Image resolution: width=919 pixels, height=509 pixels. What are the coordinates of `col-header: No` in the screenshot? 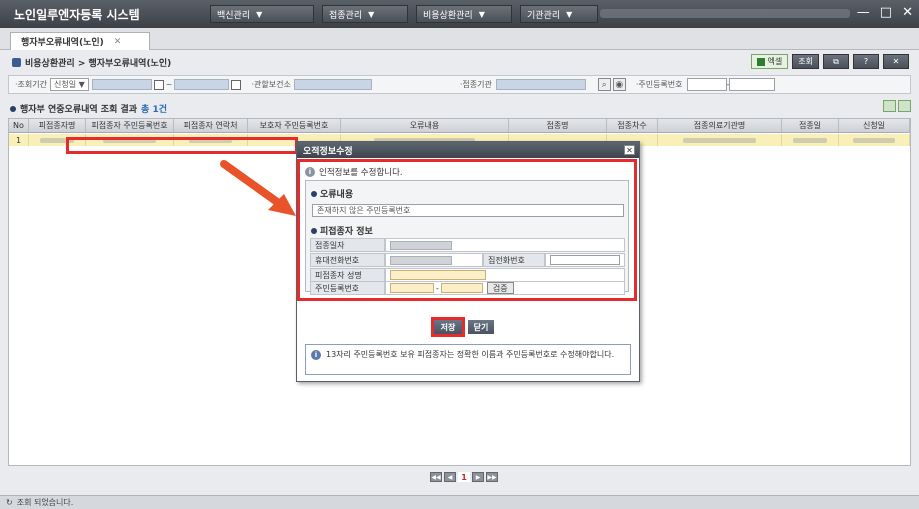 It's located at (19, 125).